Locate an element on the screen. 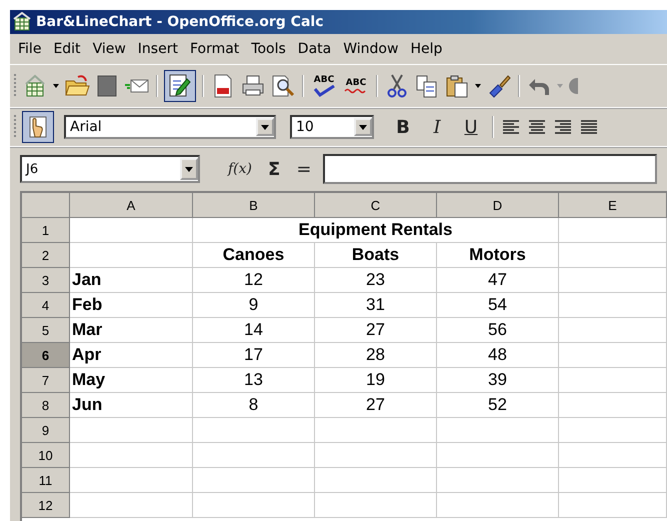 The height and width of the screenshot is (521, 667). table-cell: 9 is located at coordinates (253, 305).